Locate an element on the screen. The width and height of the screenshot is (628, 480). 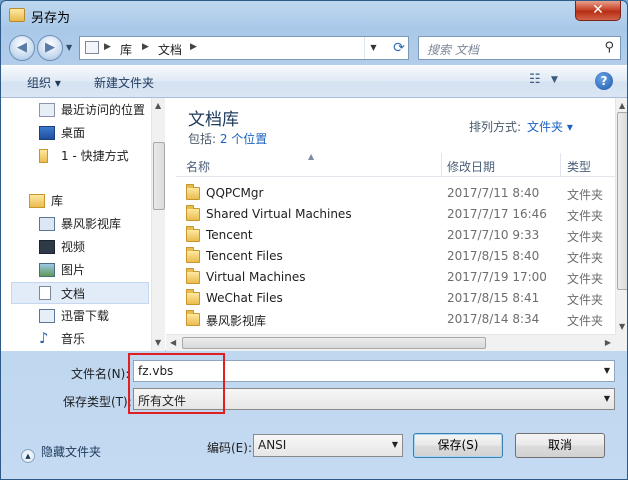
help-icon: ? is located at coordinates (604, 81).